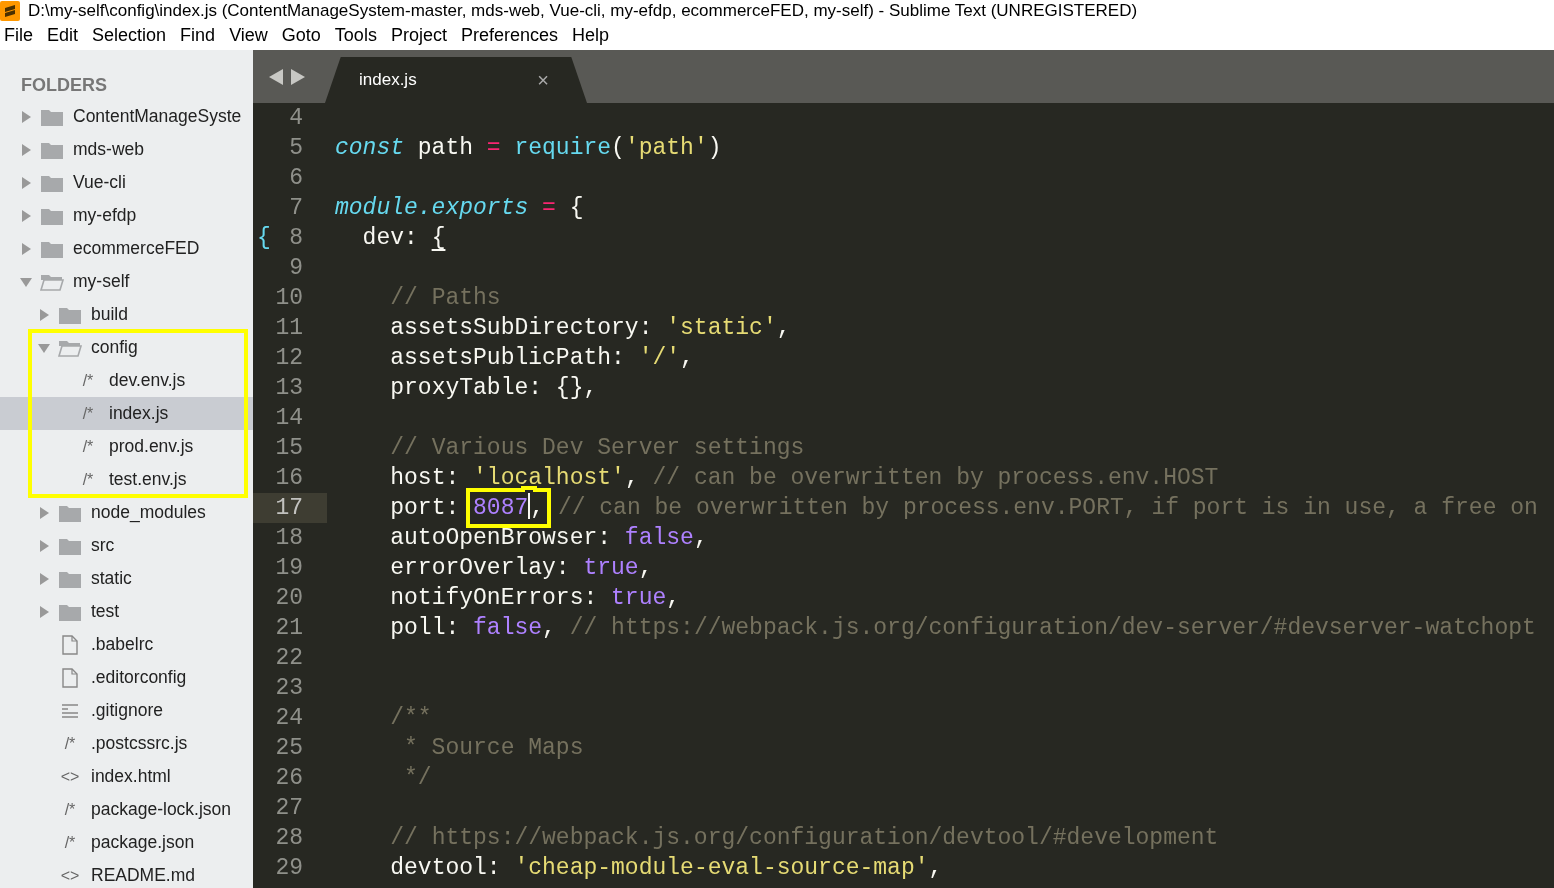 The image size is (1554, 888). Describe the element at coordinates (126, 479) in the screenshot. I see `sidebar-item: /* test.env.js` at that location.